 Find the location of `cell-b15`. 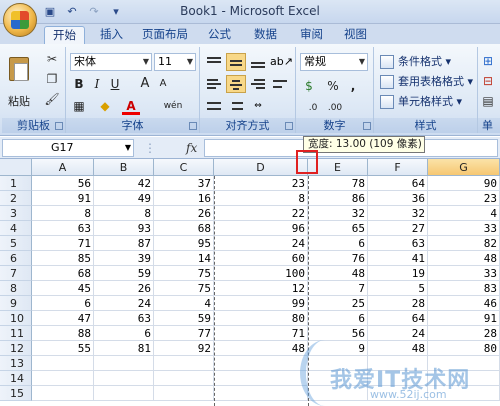

cell-b15 is located at coordinates (124, 393).